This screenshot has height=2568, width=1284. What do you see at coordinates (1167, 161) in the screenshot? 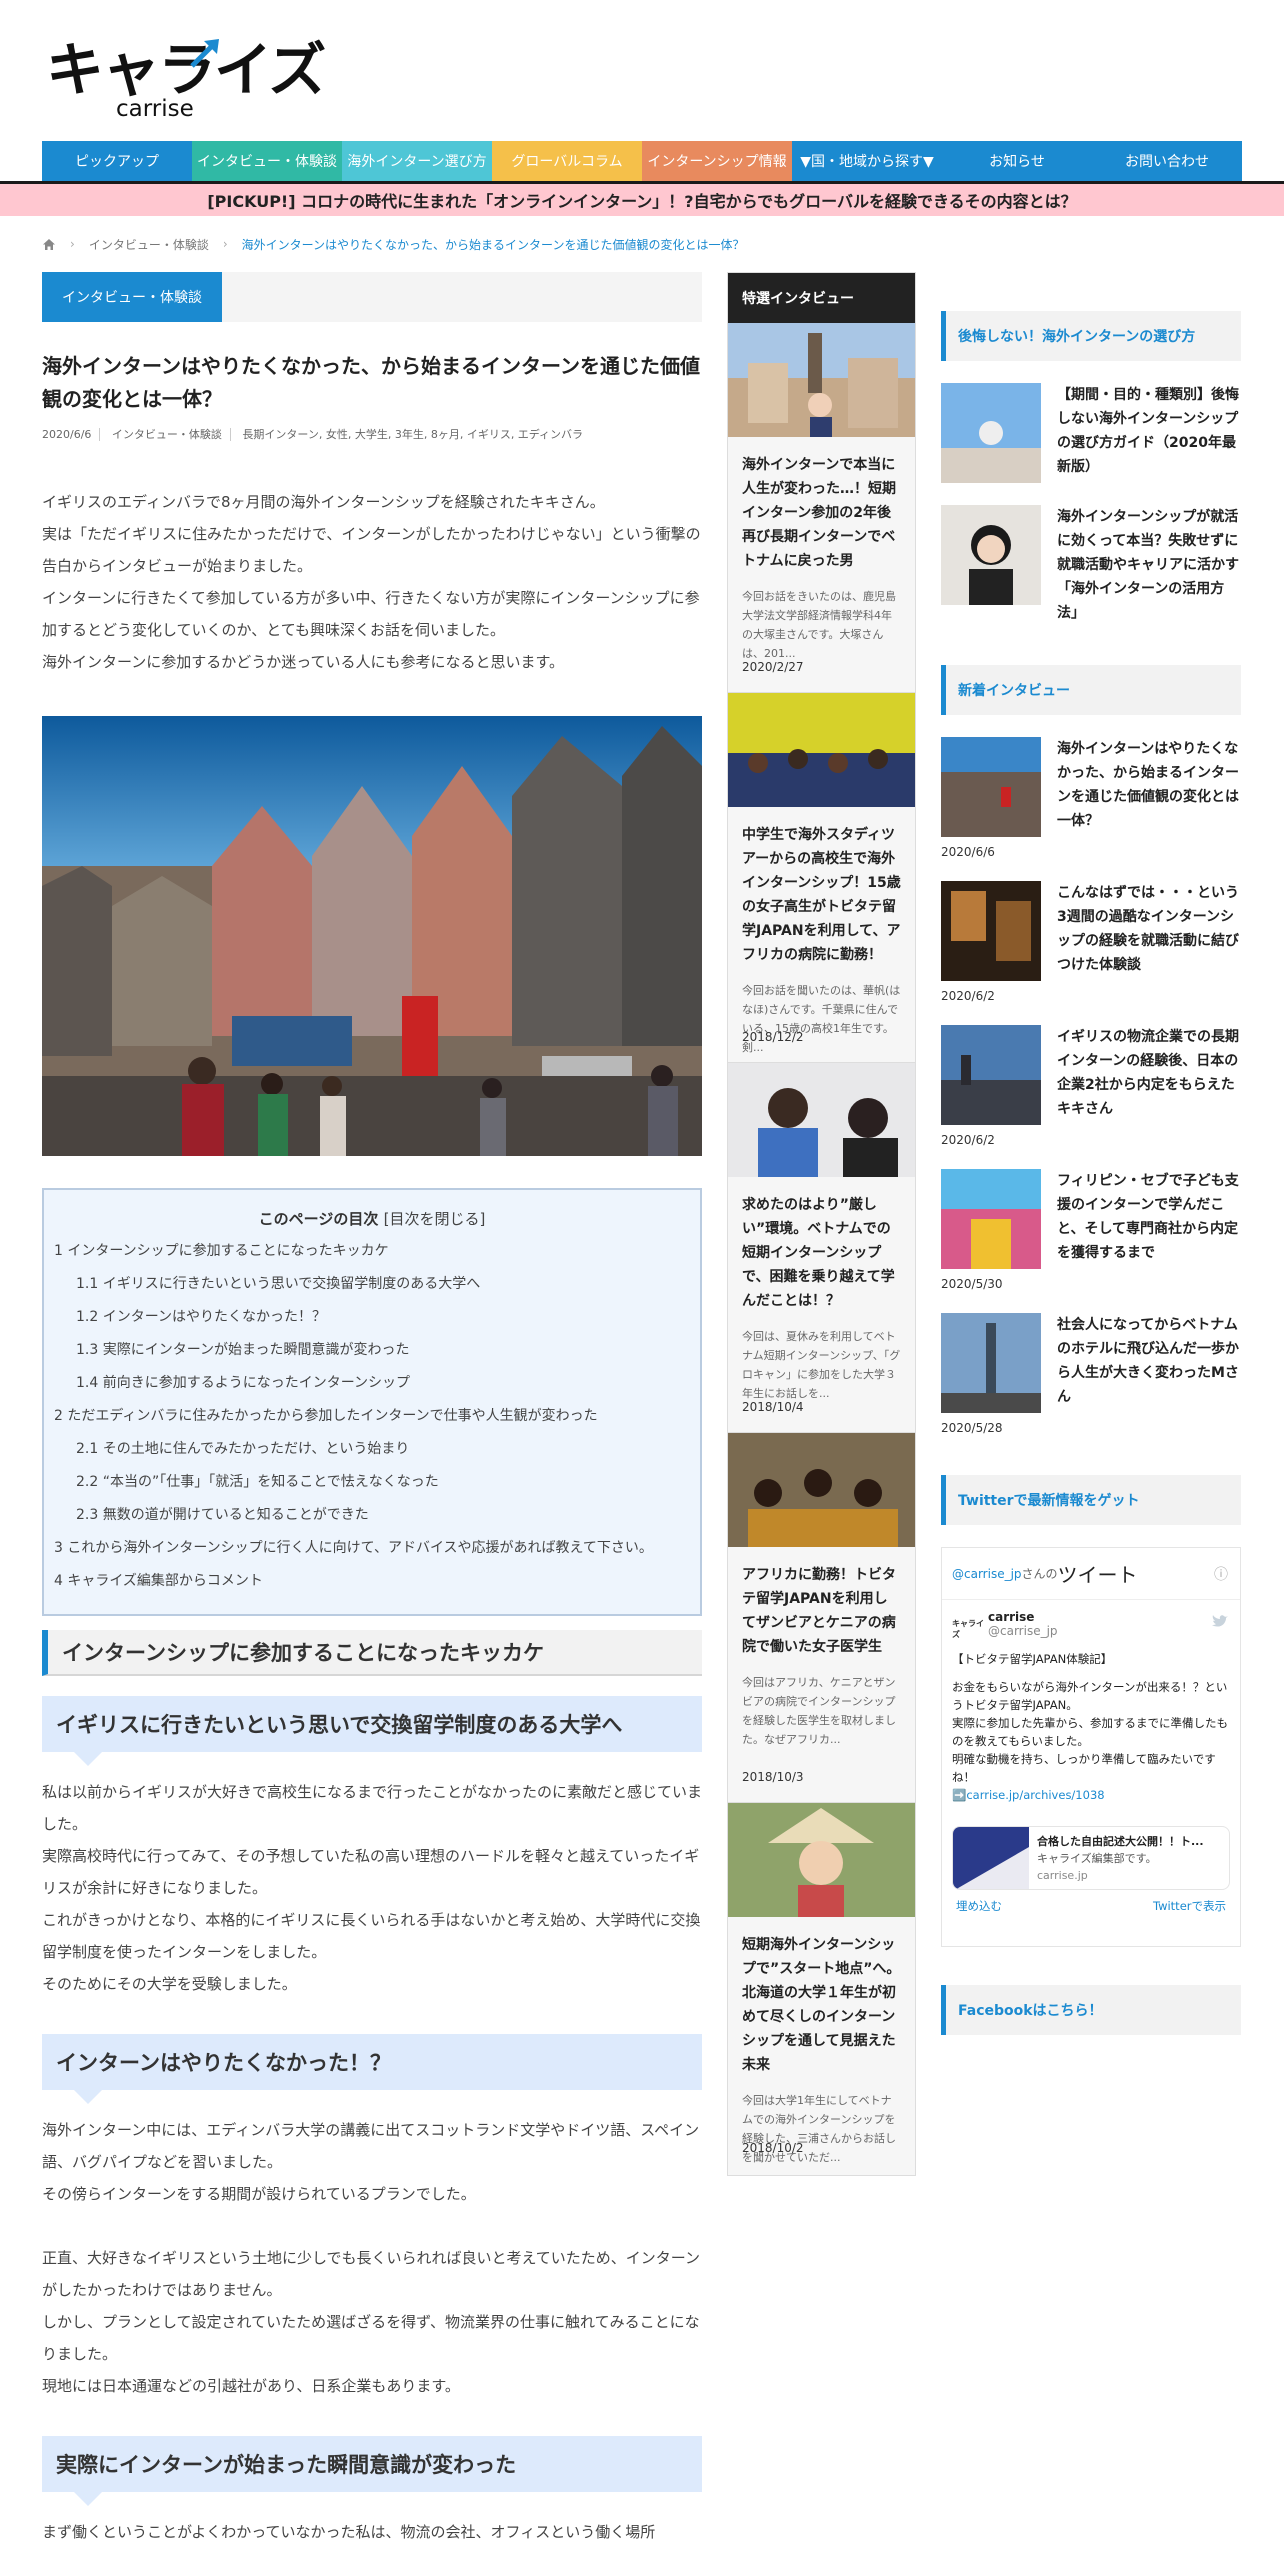
I see `nav-contact: お問い合わせ` at bounding box center [1167, 161].